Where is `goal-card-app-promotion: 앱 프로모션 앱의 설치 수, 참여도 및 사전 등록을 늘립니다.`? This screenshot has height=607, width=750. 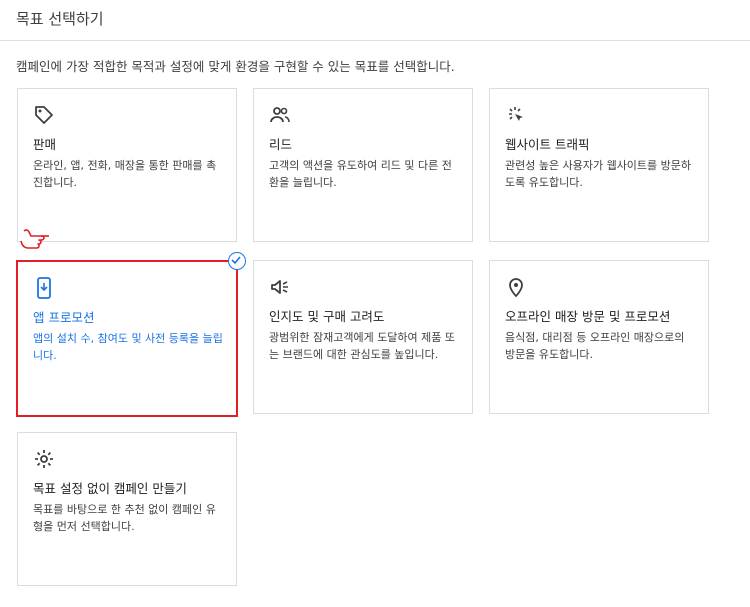
goal-card-app-promotion: 앱 프로모션 앱의 설치 수, 참여도 및 사전 등록을 늘립니다. is located at coordinates (131, 334).